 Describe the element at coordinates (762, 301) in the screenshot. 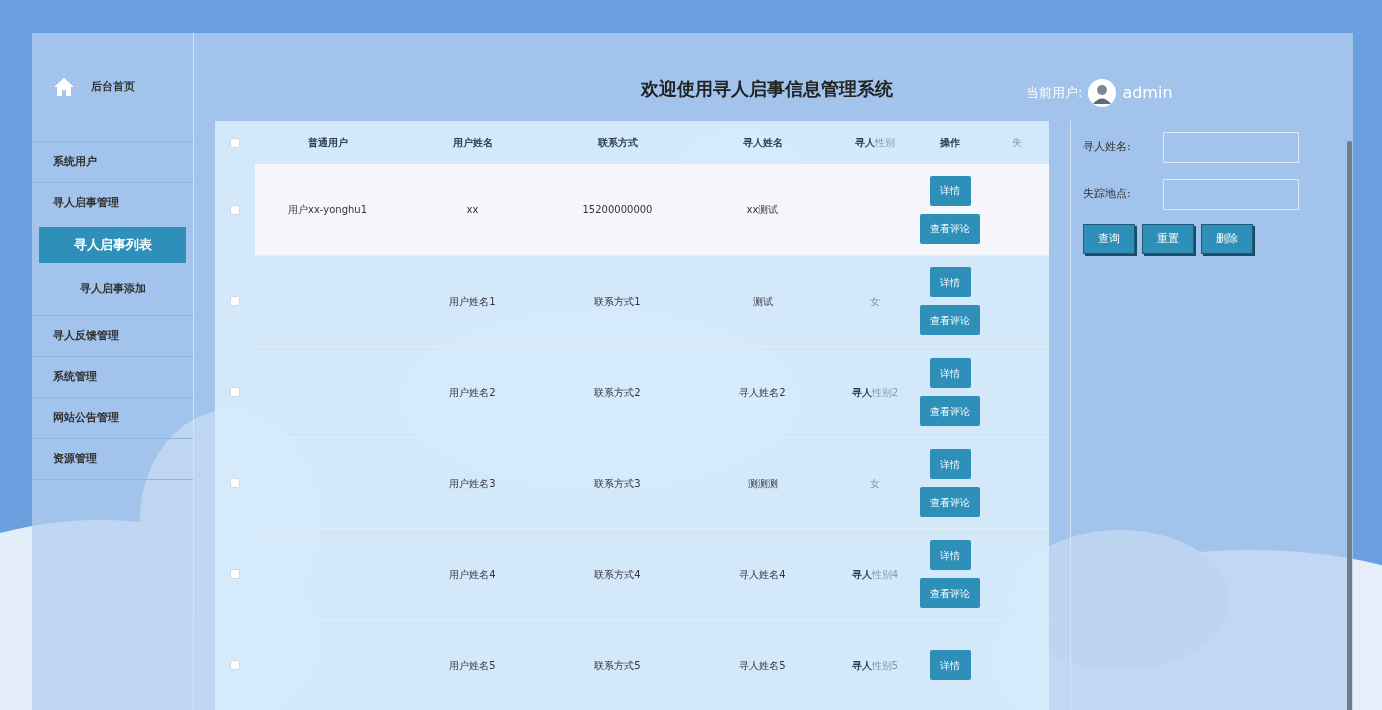

I see `table-cell-text: 测试` at that location.